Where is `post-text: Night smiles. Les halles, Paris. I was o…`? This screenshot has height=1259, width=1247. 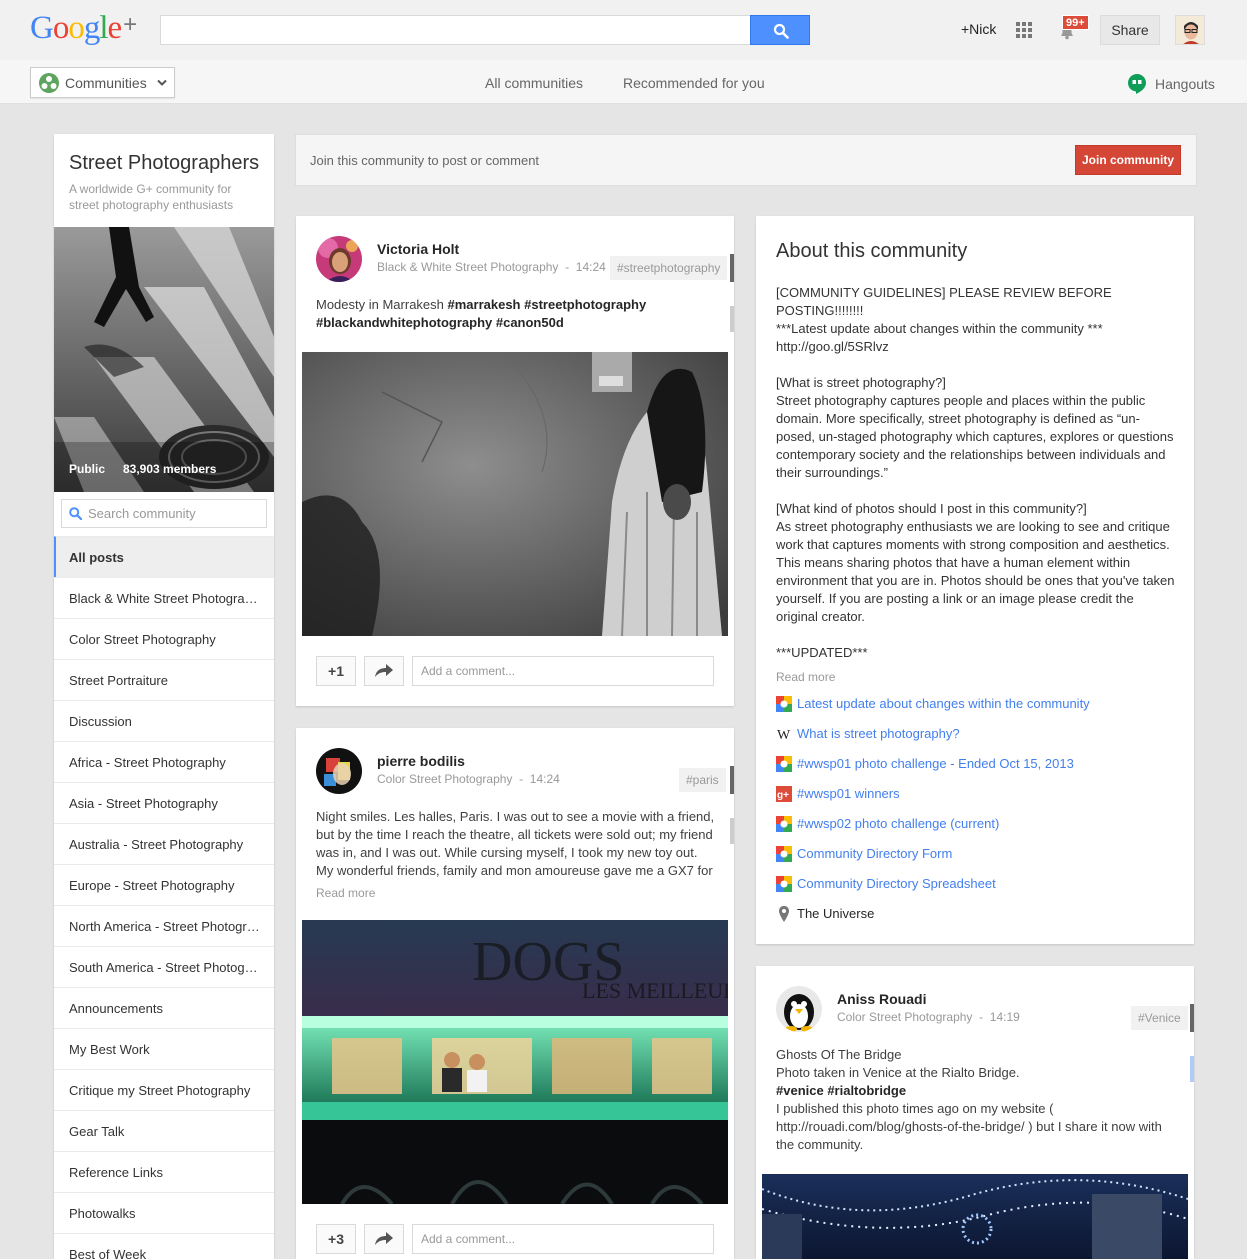
post-text: Night smiles. Les halles, Paris. I was o… is located at coordinates (515, 843).